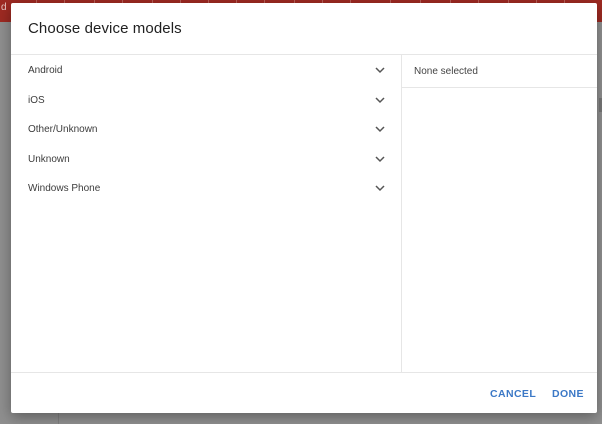 Image resolution: width=602 pixels, height=424 pixels. I want to click on done-button: DONE, so click(568, 394).